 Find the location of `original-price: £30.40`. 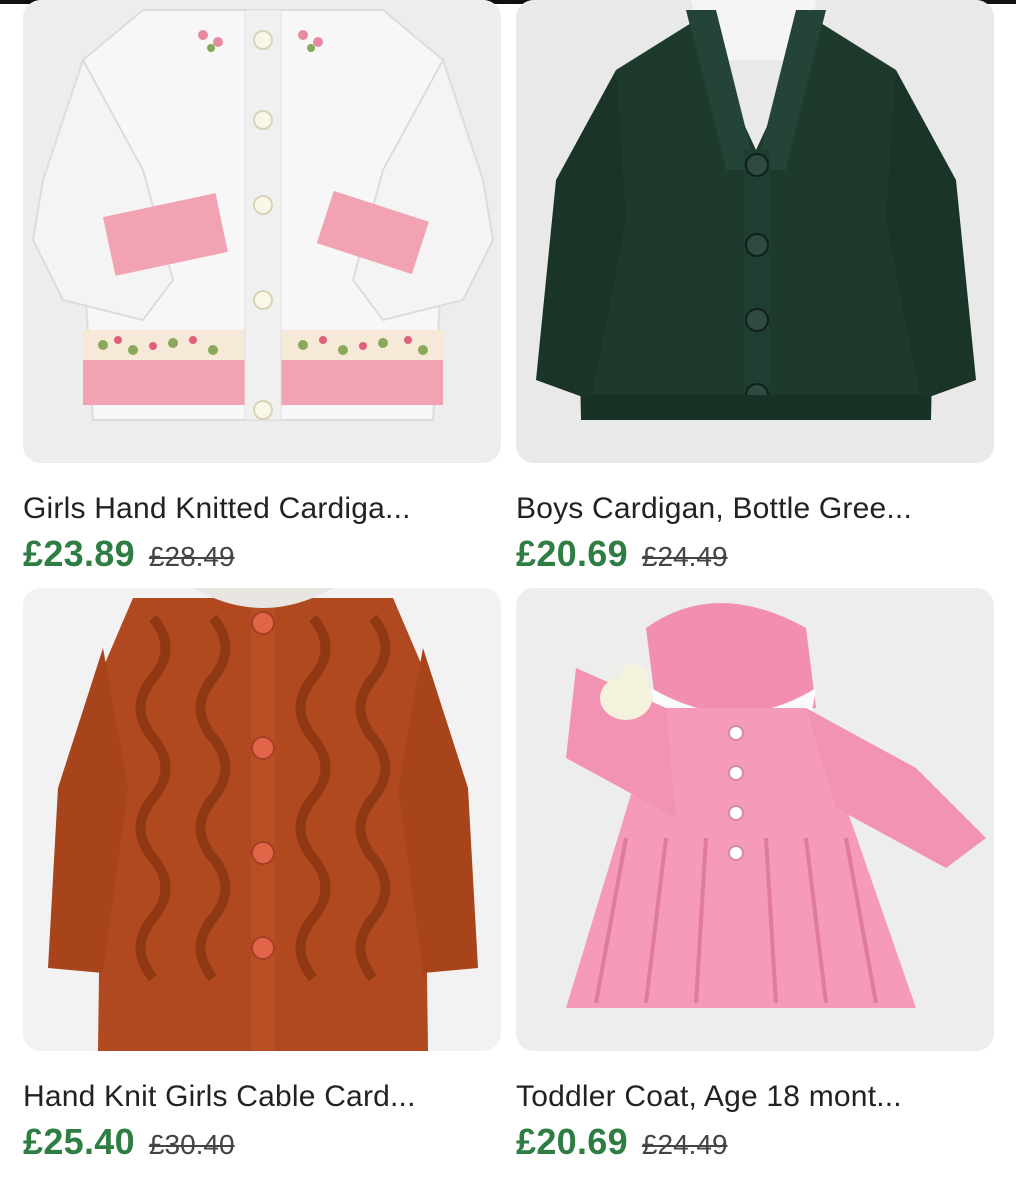

original-price: £30.40 is located at coordinates (191, 1144).